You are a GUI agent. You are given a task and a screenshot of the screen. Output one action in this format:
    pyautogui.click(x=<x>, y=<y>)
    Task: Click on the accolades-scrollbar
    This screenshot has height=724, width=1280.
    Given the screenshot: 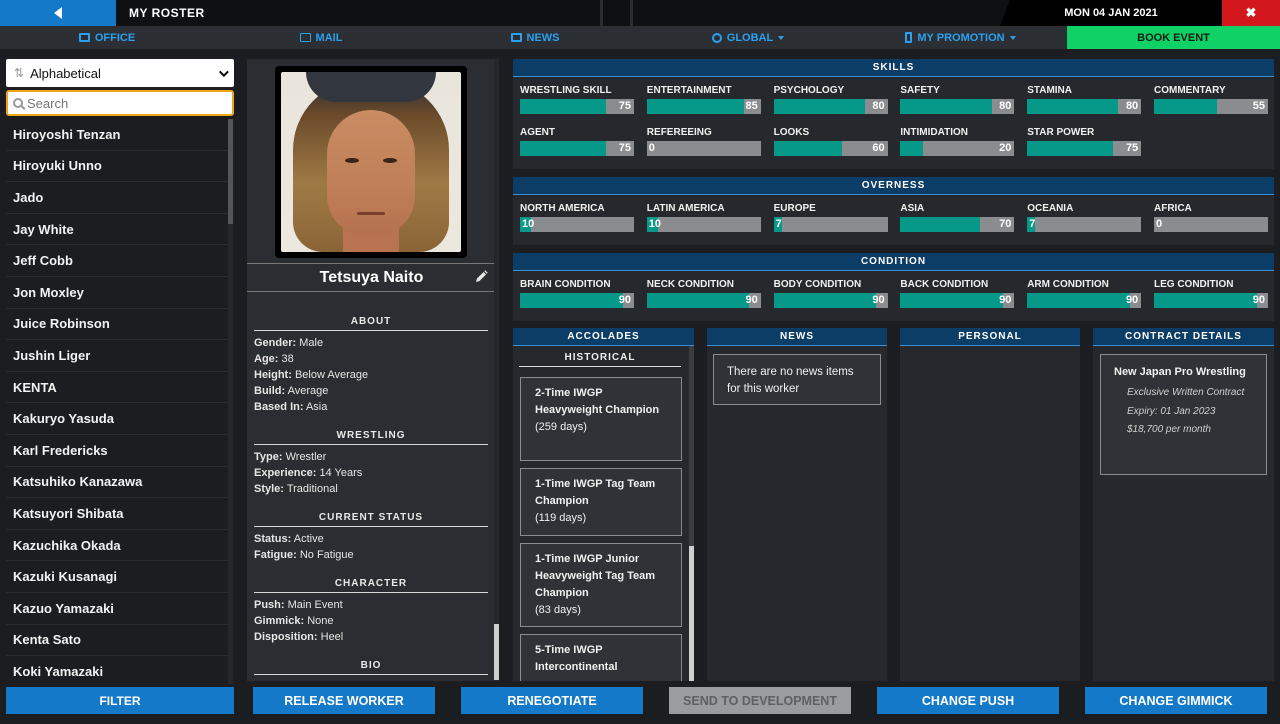 What is the action you would take?
    pyautogui.click(x=691, y=513)
    